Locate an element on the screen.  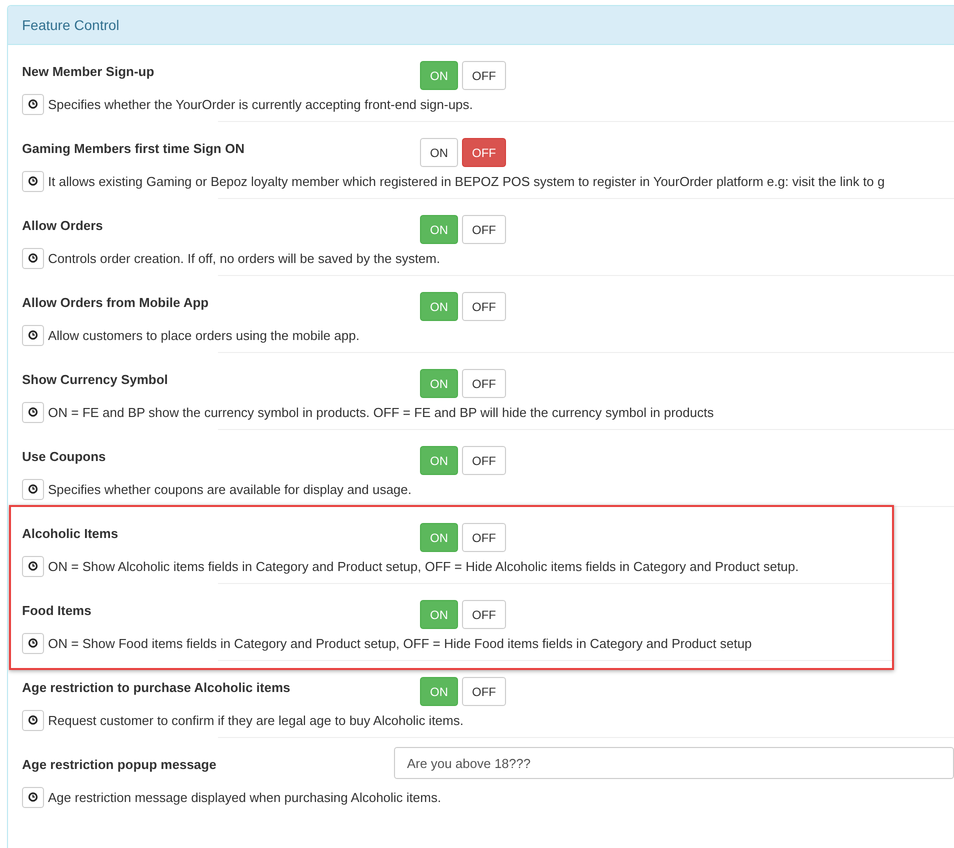
setting-description: Controls order creation. If off, no orders will be saved by the system. is located at coordinates (244, 258).